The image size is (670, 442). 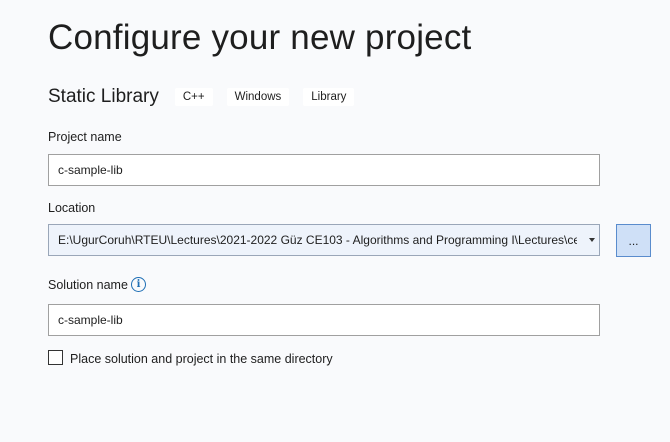 What do you see at coordinates (258, 97) in the screenshot?
I see `tag-platform: Windows` at bounding box center [258, 97].